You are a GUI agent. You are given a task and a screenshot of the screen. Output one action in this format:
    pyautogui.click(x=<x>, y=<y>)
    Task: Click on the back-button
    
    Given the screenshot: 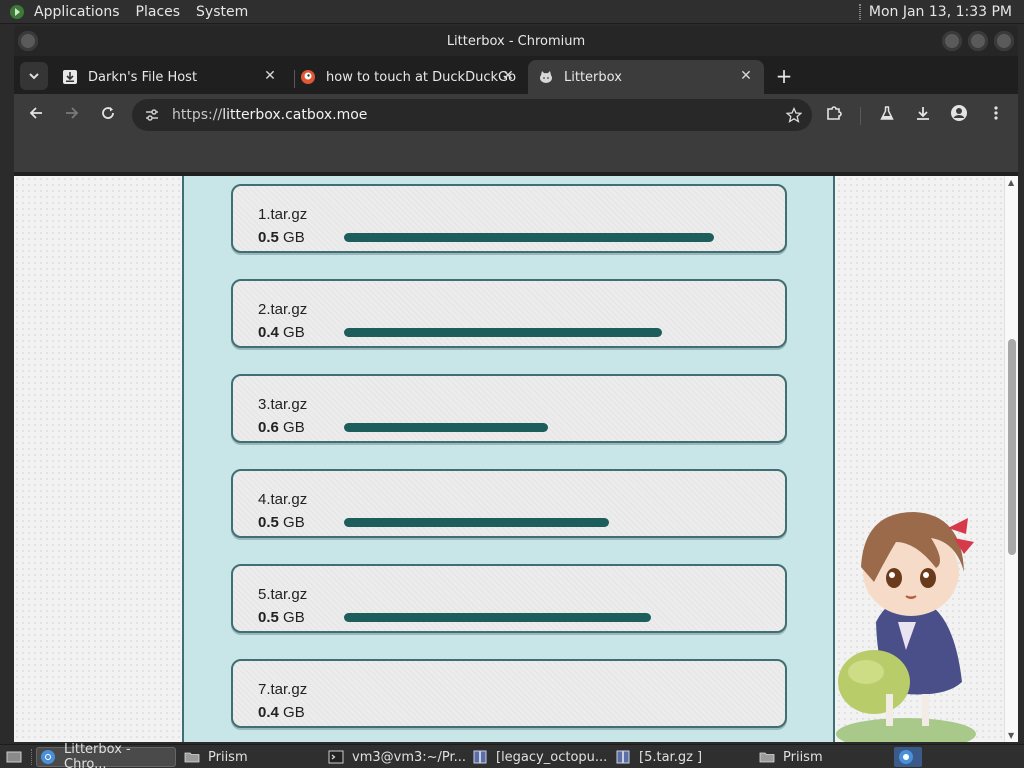 What is the action you would take?
    pyautogui.click(x=36, y=115)
    